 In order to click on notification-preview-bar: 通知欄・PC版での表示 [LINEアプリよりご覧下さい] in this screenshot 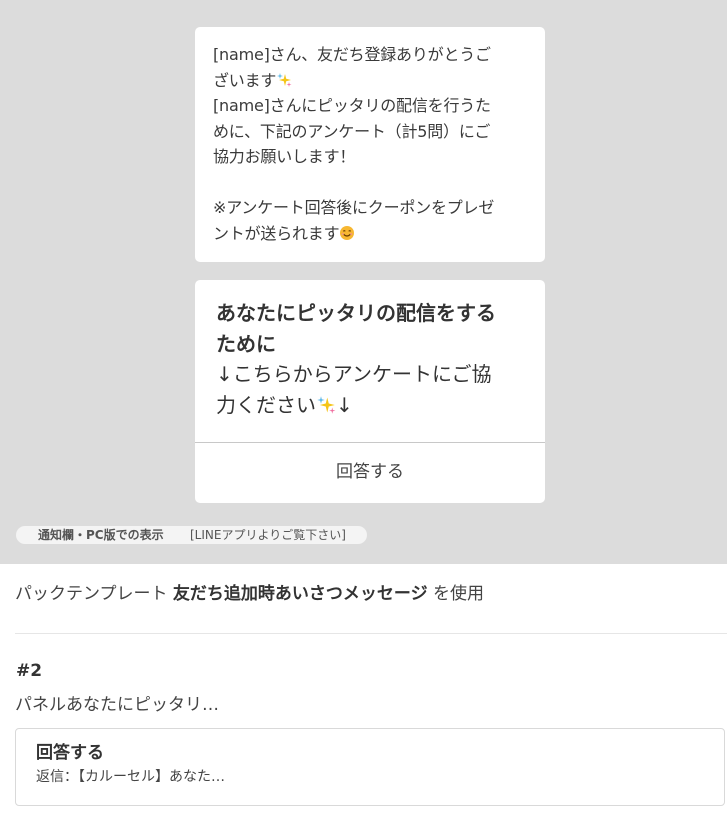, I will do `click(191, 535)`.